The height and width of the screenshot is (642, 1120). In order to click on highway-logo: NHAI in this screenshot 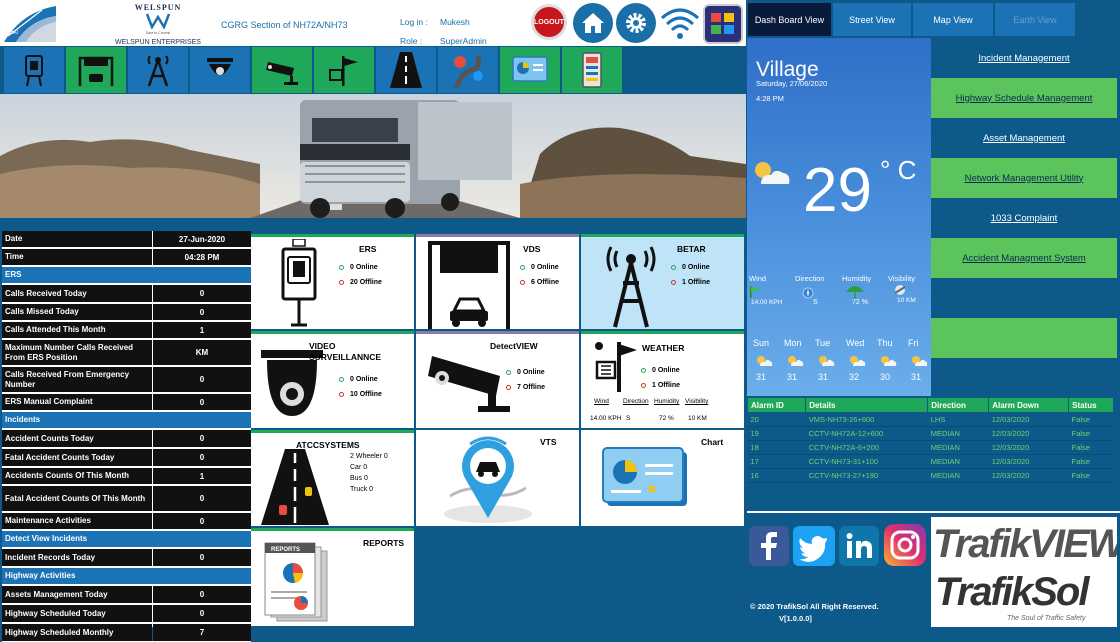, I will do `click(30, 24)`.